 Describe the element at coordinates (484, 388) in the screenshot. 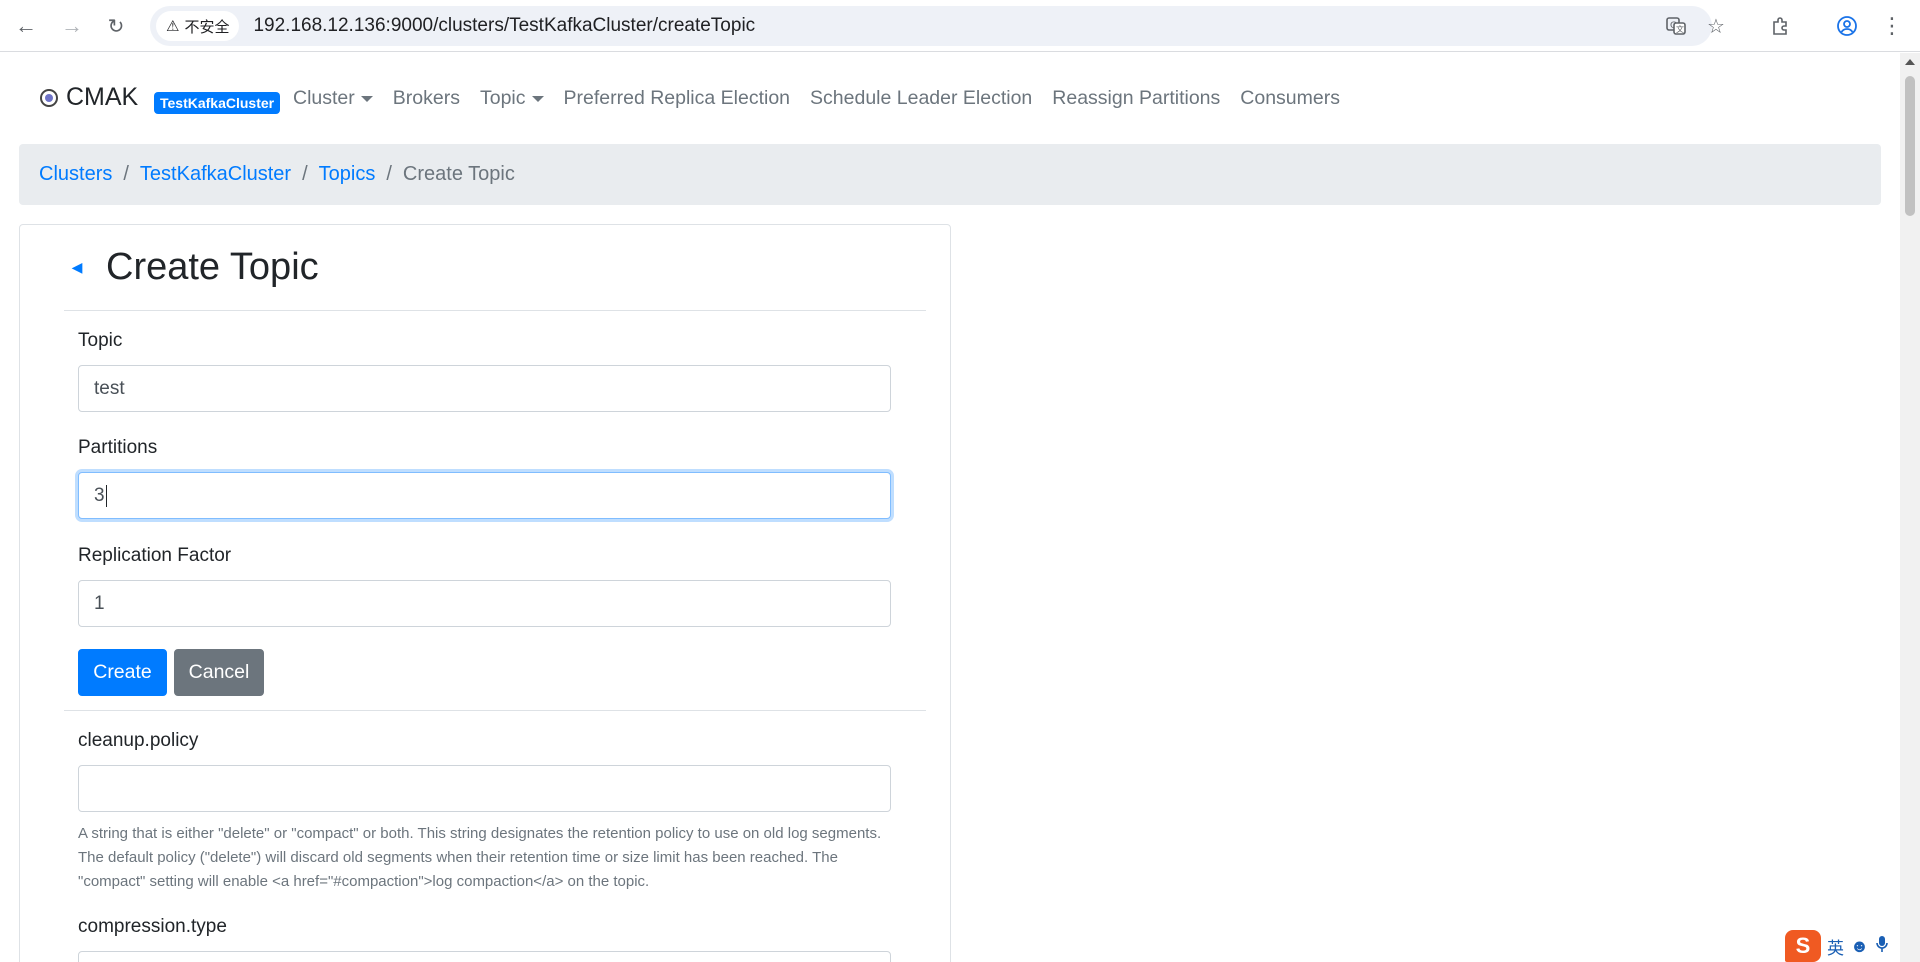

I see `topic-input: test` at that location.